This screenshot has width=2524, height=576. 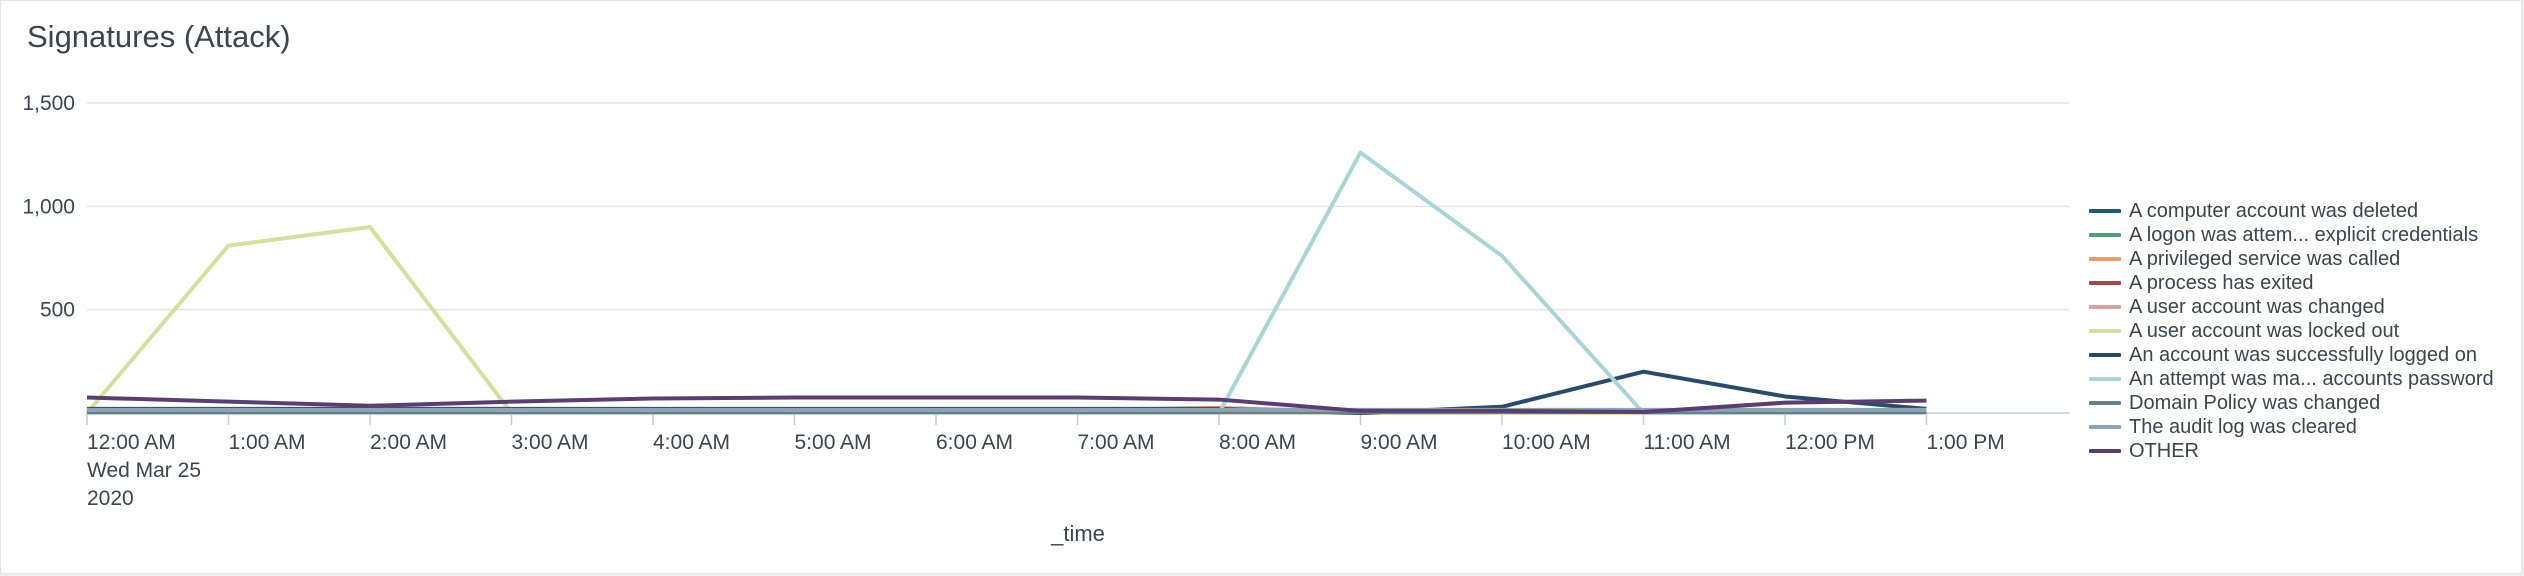 I want to click on y-tick-label: 1,000, so click(x=48, y=206).